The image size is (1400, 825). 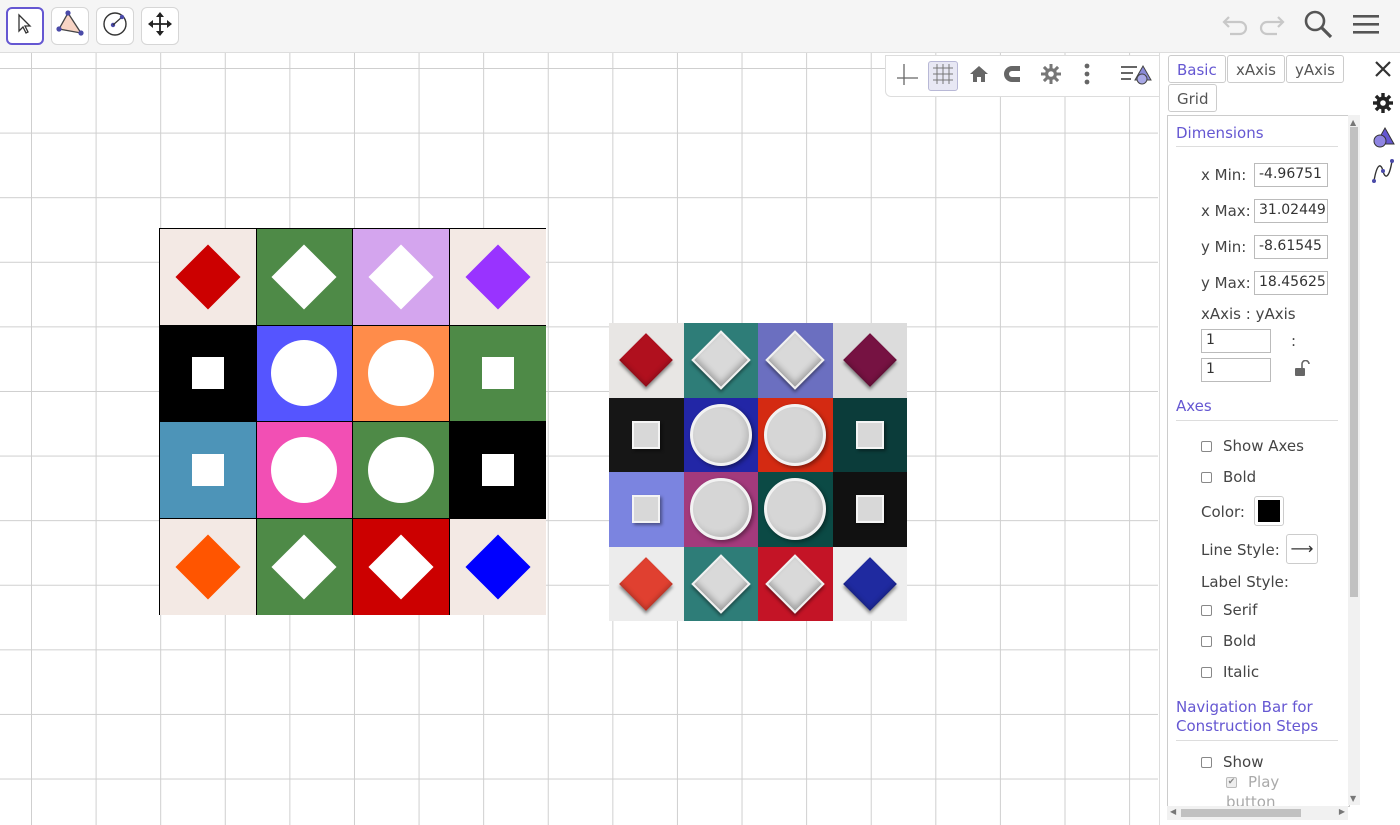 I want to click on axes-toggle-button, so click(x=907, y=76).